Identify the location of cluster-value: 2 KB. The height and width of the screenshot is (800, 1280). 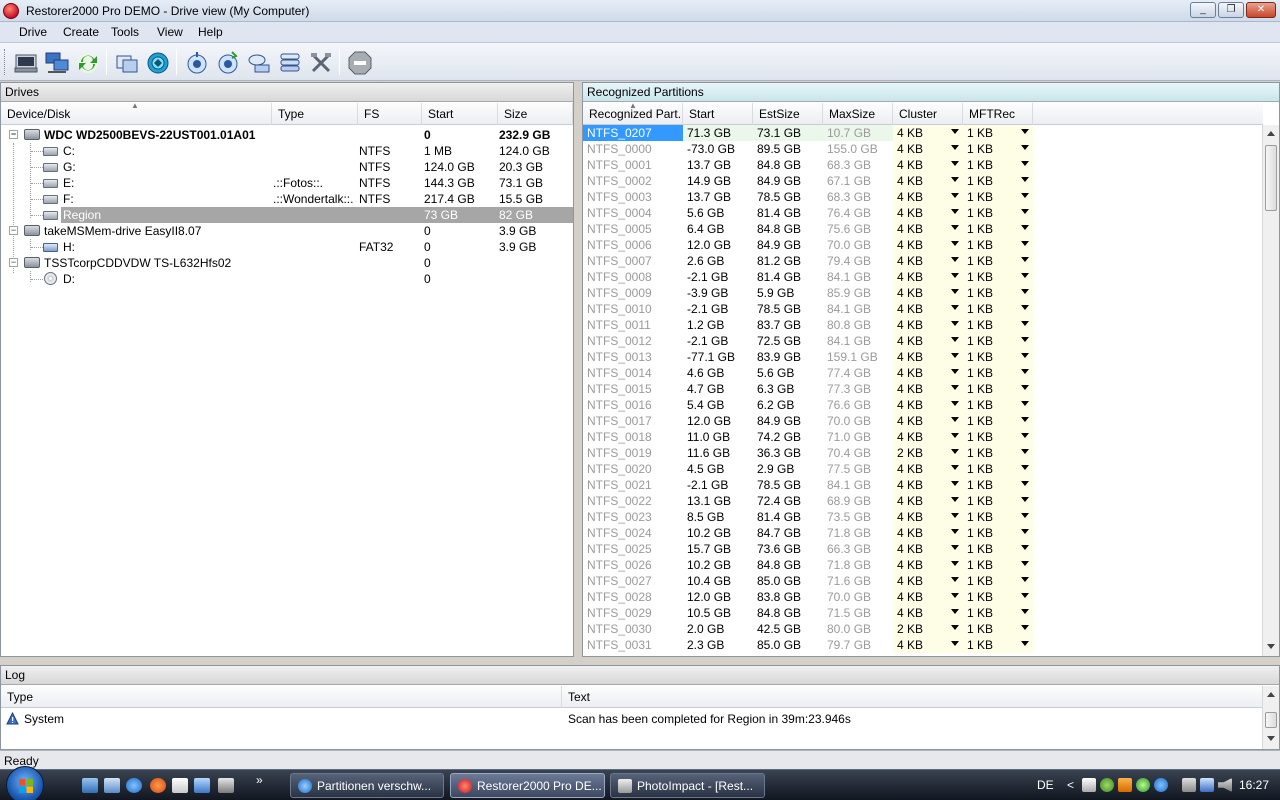
(928, 629).